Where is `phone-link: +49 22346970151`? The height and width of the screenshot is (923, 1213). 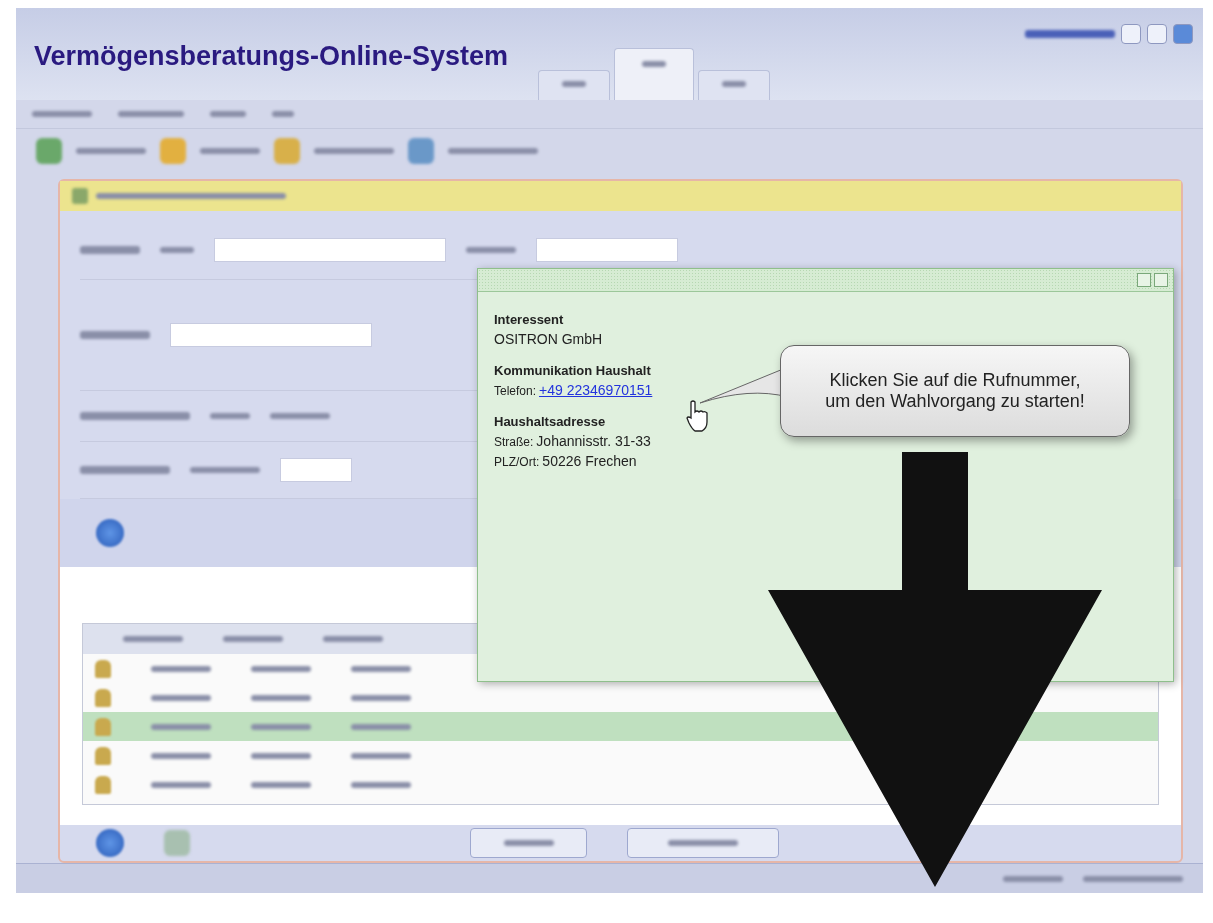
phone-link: +49 22346970151 is located at coordinates (596, 390).